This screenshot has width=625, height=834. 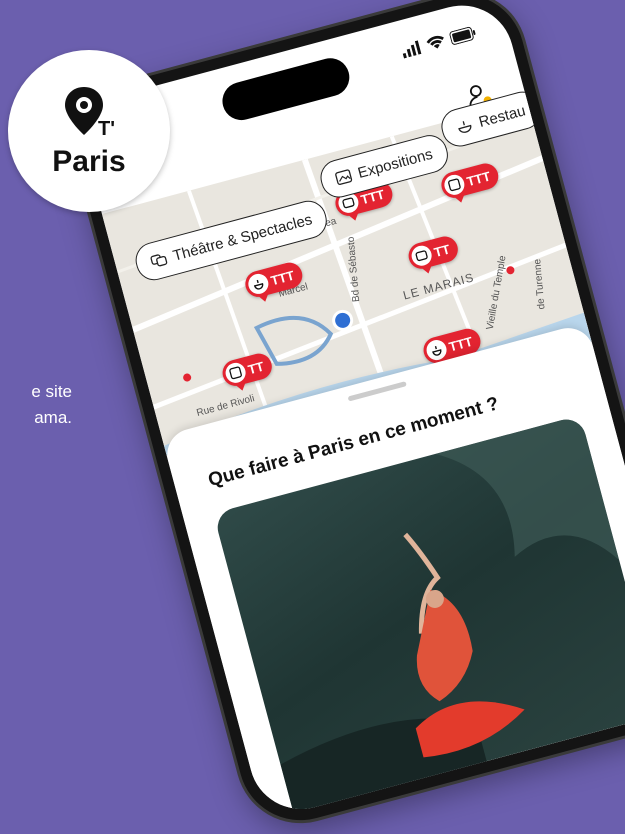 What do you see at coordinates (502, 116) in the screenshot?
I see `chip-label: Restau` at bounding box center [502, 116].